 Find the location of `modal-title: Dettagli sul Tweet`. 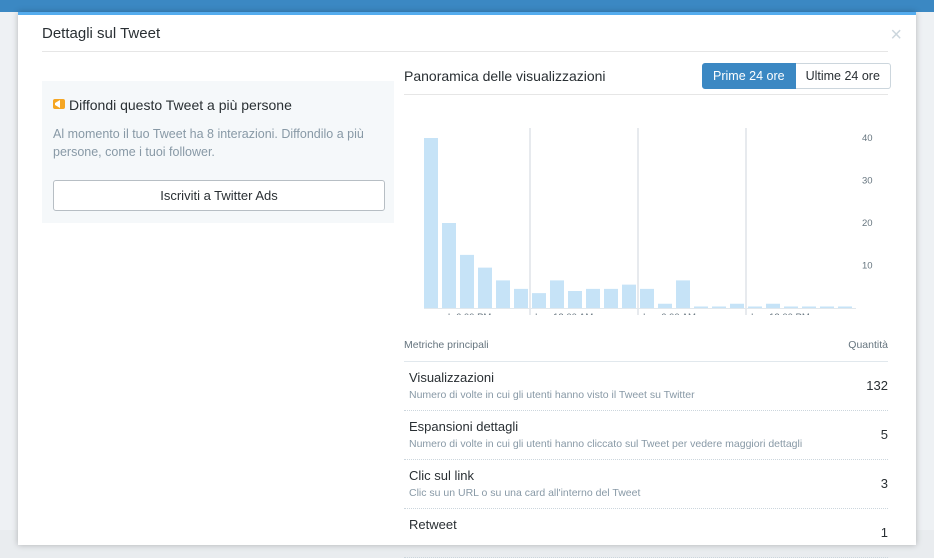

modal-title: Dettagli sul Tweet is located at coordinates (101, 33).